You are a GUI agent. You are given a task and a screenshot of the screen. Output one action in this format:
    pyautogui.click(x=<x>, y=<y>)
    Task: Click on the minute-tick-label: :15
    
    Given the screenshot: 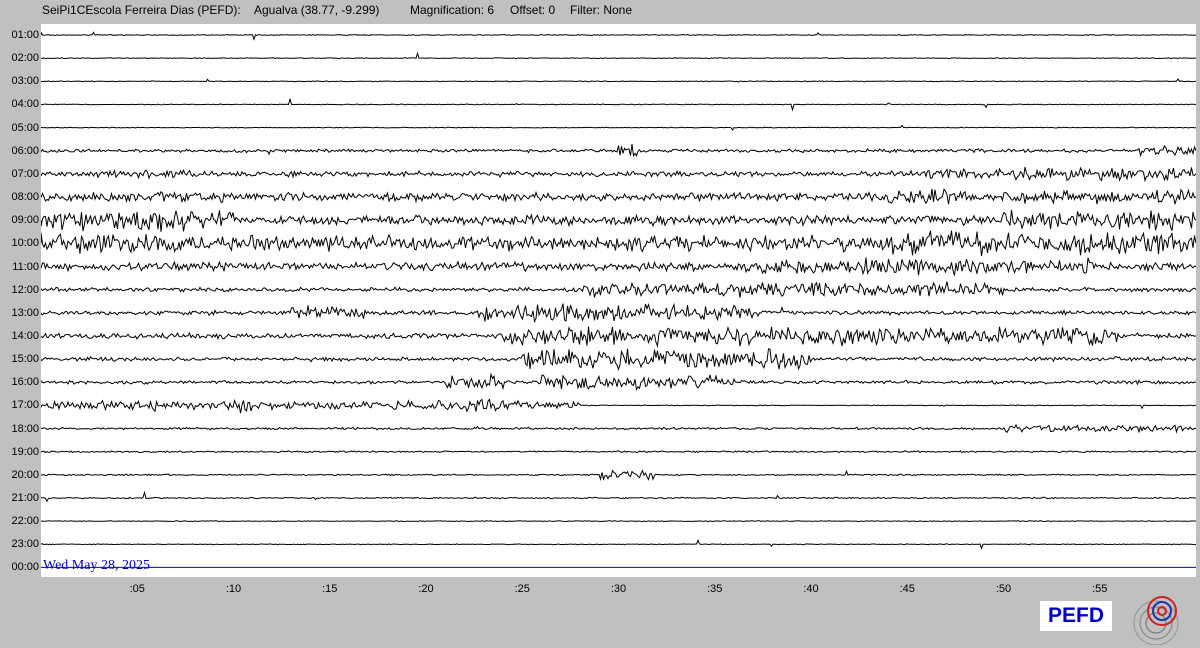 What is the action you would take?
    pyautogui.click(x=330, y=589)
    